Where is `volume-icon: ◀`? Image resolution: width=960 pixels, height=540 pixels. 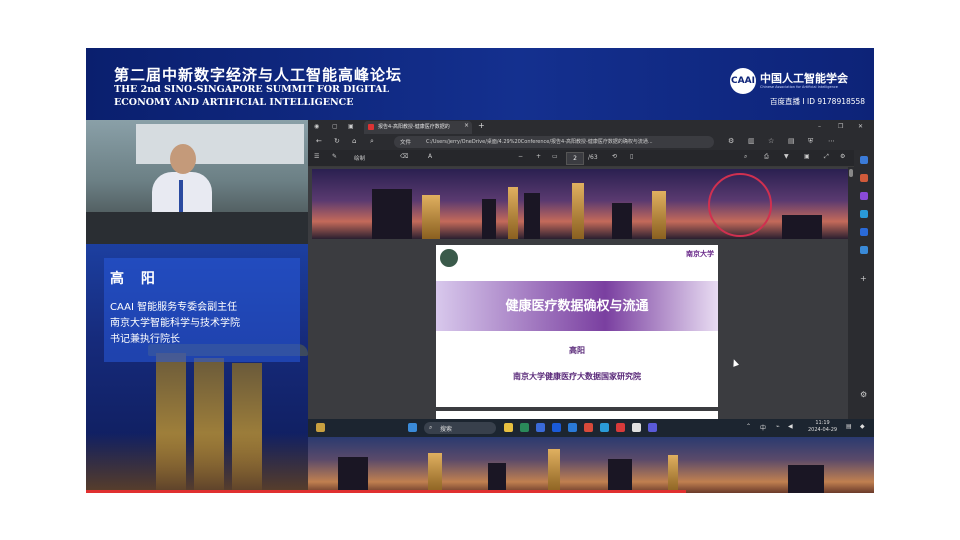 volume-icon: ◀ is located at coordinates (790, 426).